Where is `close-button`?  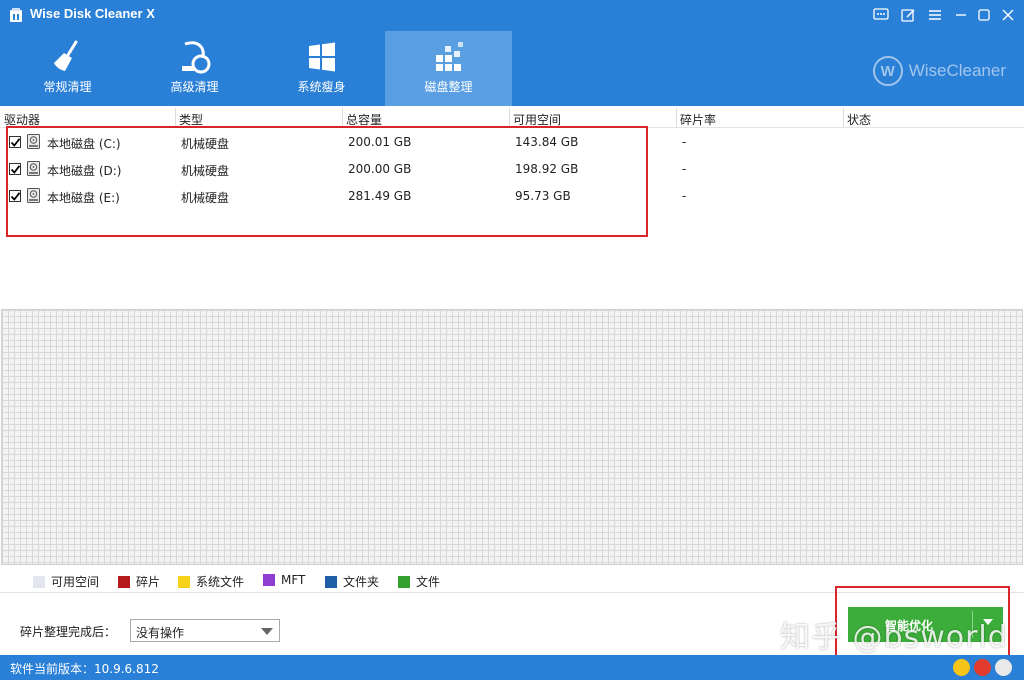 close-button is located at coordinates (1008, 15).